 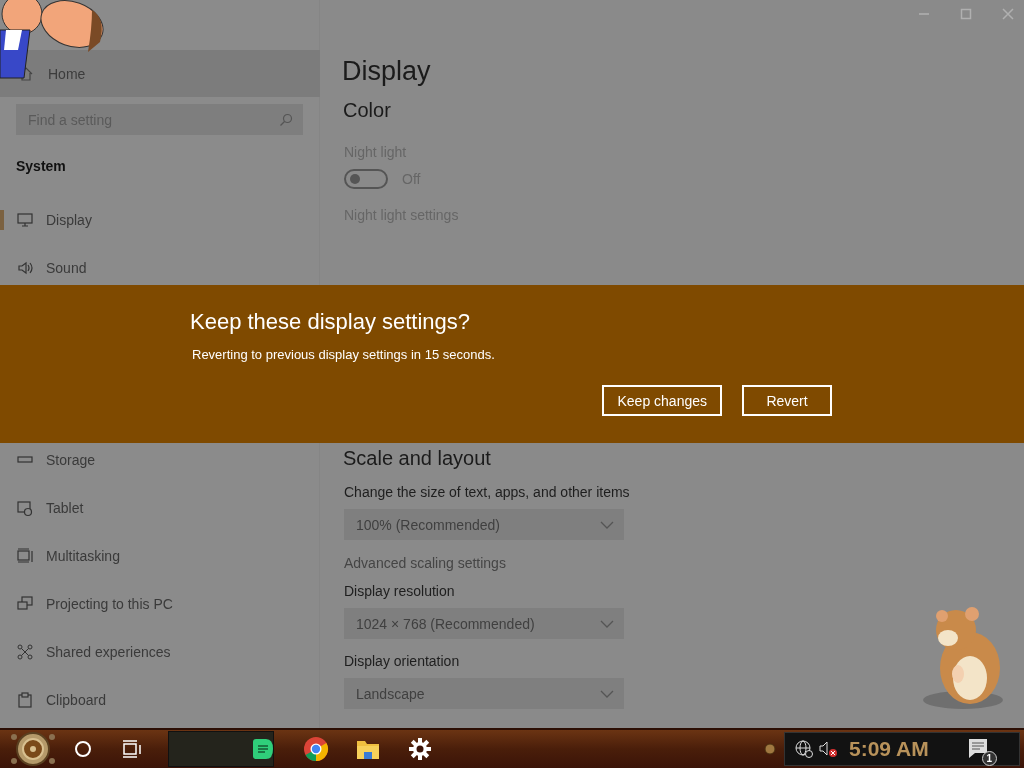 I want to click on start-button, so click(x=33, y=749).